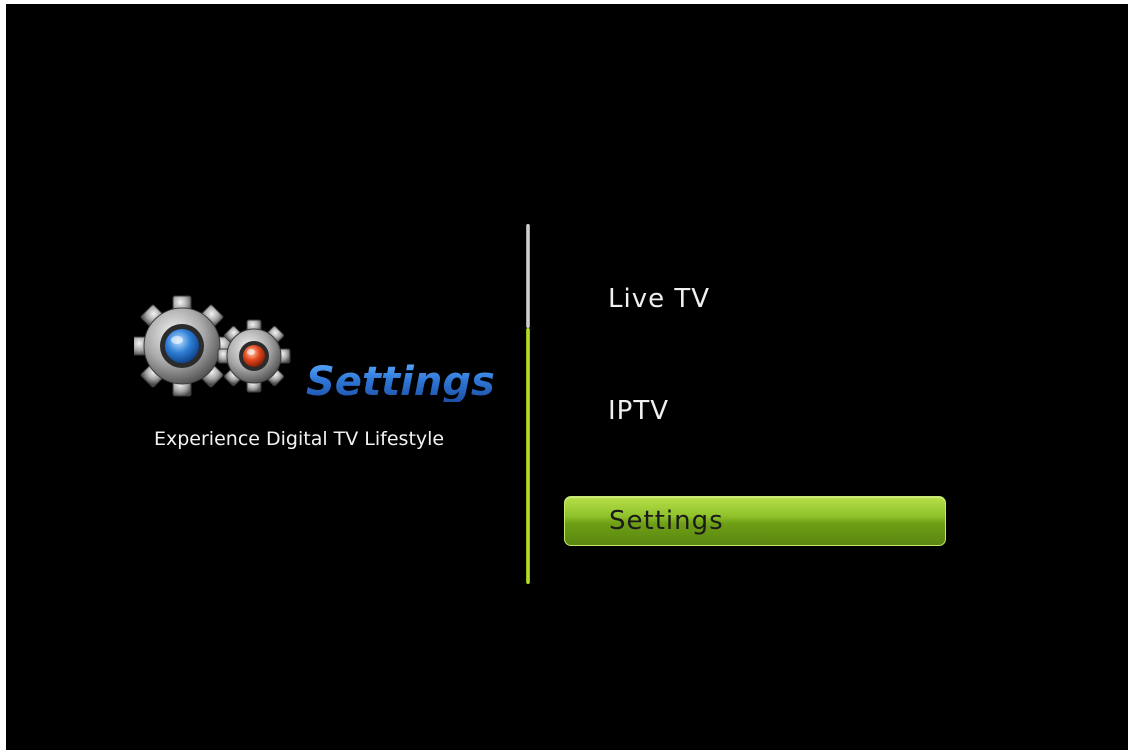 This screenshot has width=1132, height=754. I want to click on settings-logo: Settings Experience Digital TV Lifestyle, so click(324, 374).